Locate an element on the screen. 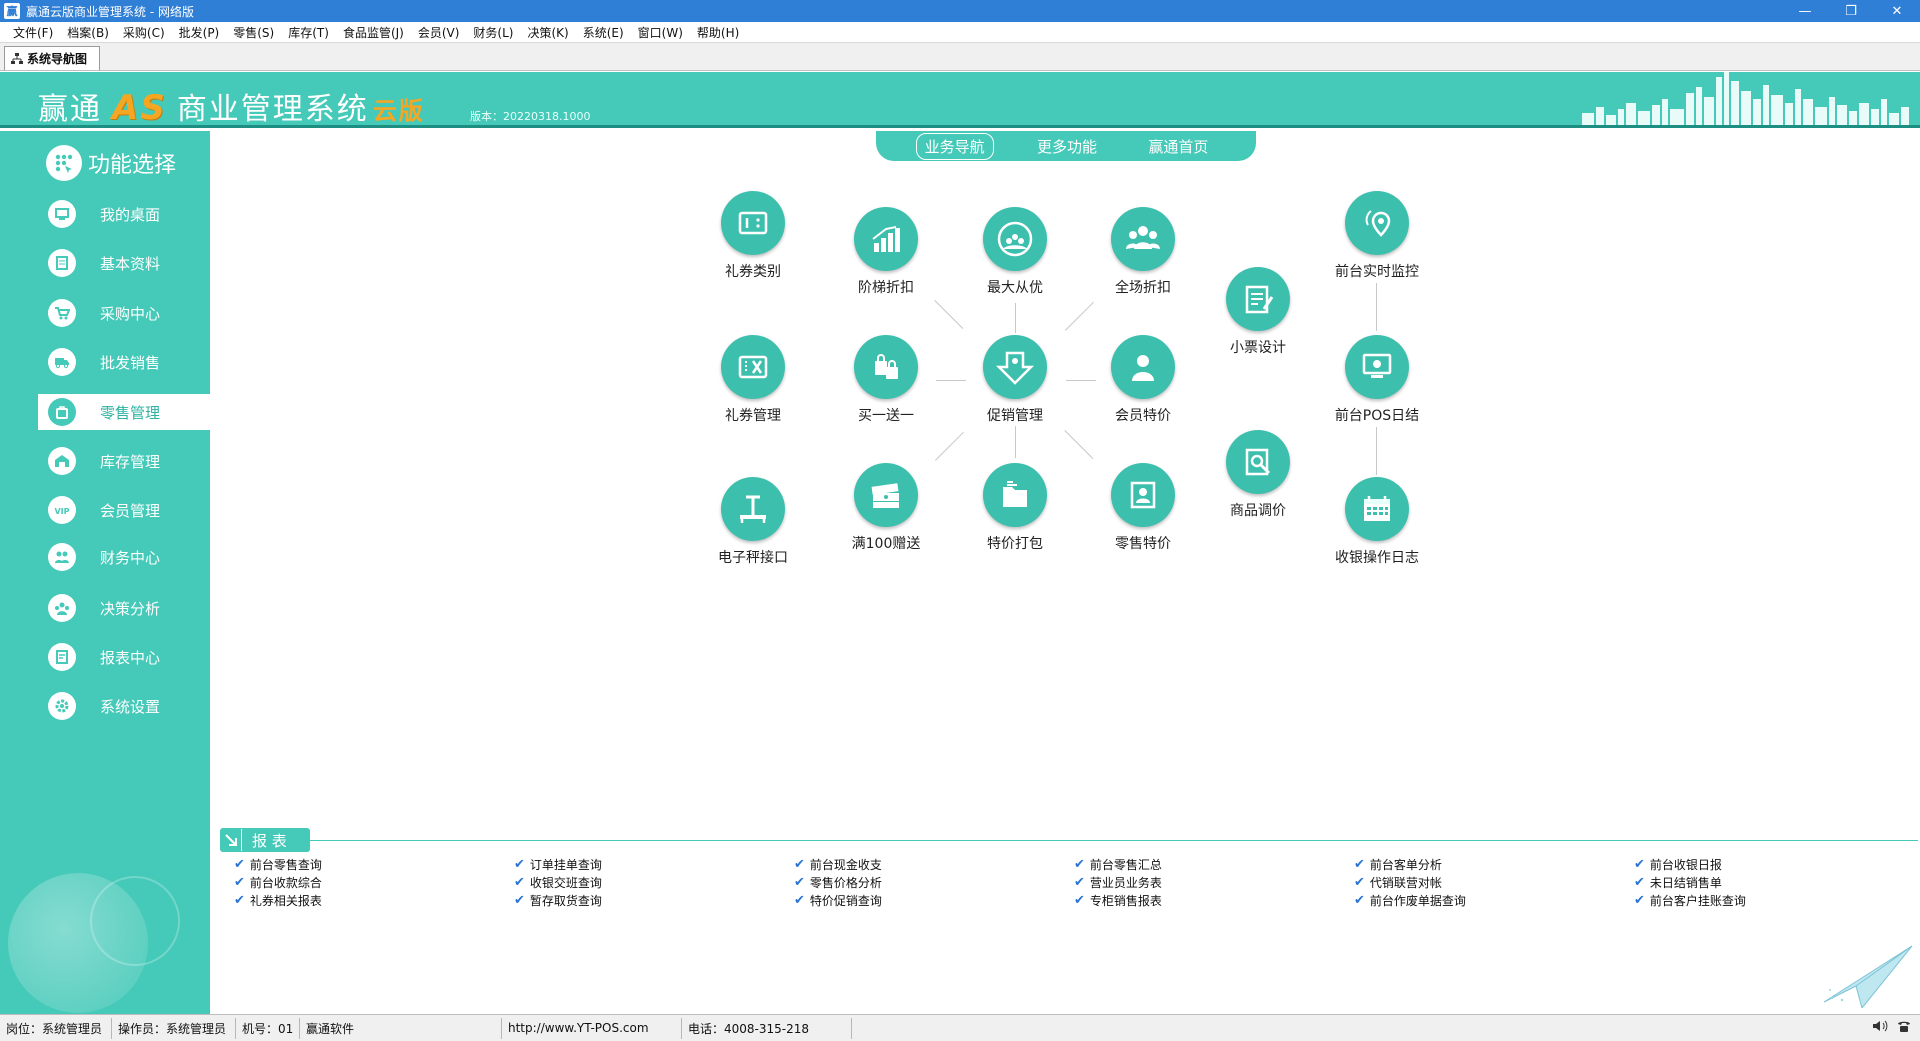 The width and height of the screenshot is (1920, 1041). tab-more-functions: 更多功能 is located at coordinates (1067, 146).